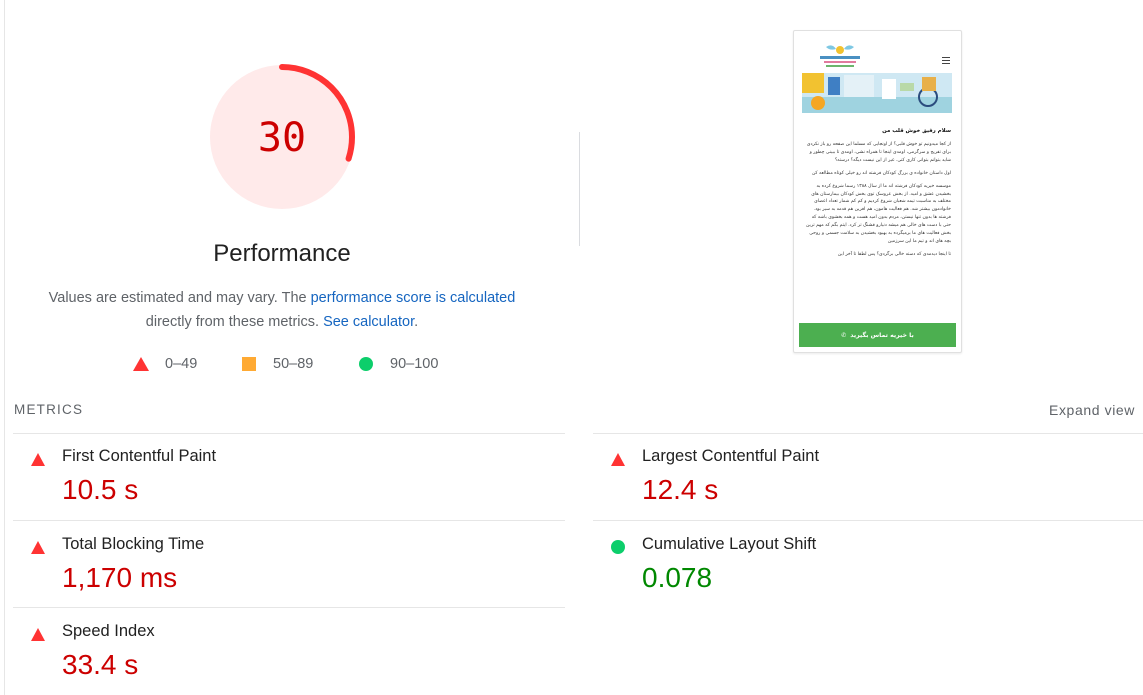 This screenshot has height=695, width=1143. Describe the element at coordinates (414, 364) in the screenshot. I see `legend-label: 90–100` at that location.